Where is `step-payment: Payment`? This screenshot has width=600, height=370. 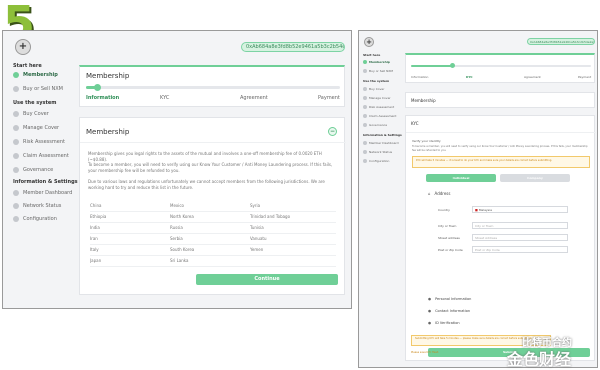 step-payment: Payment is located at coordinates (329, 98).